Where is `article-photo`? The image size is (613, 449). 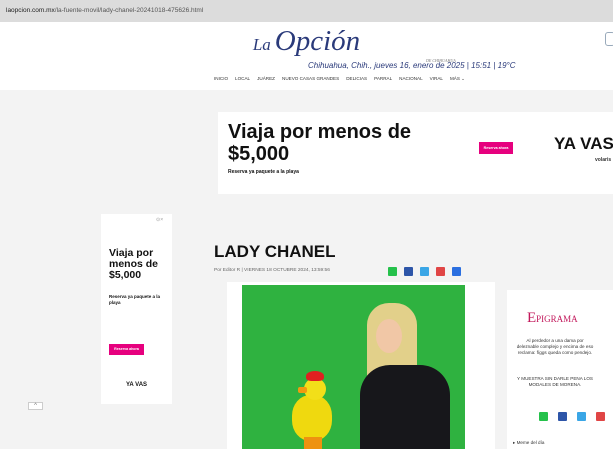
article-photo is located at coordinates (353, 367).